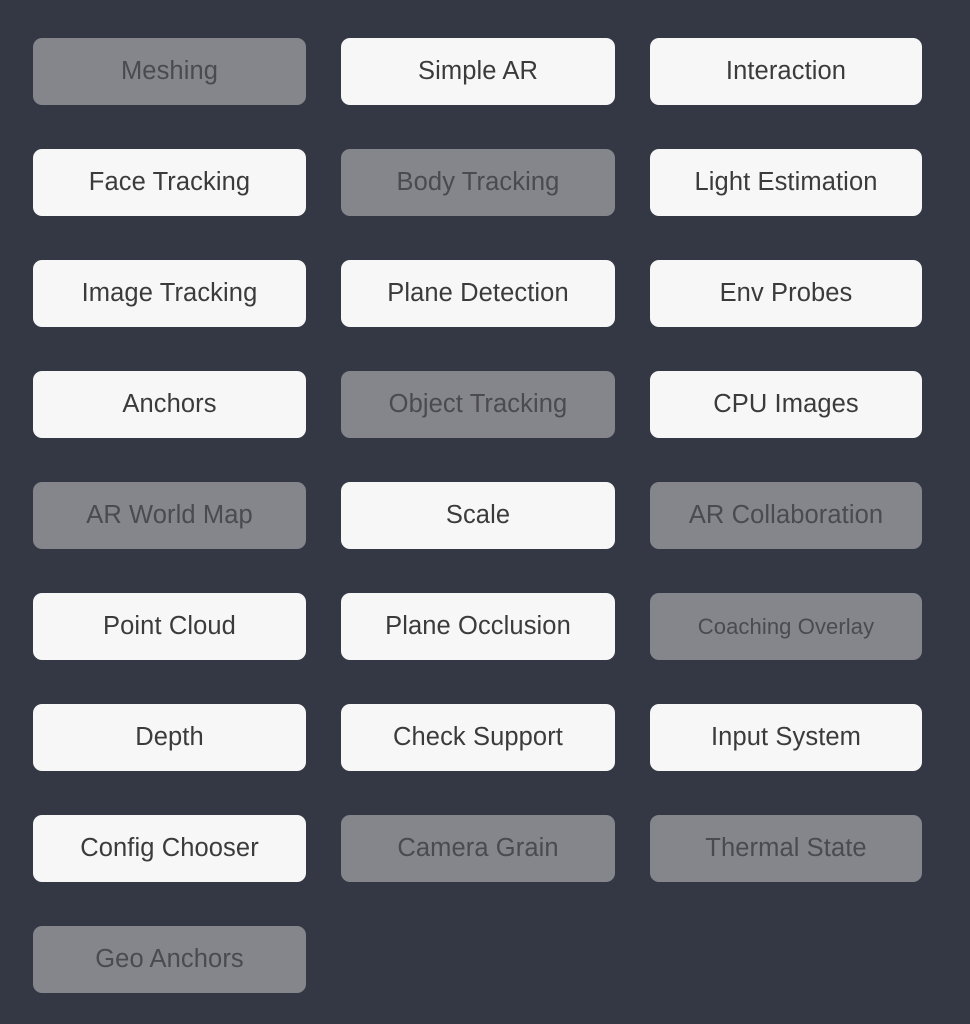 The width and height of the screenshot is (970, 1024). Describe the element at coordinates (169, 959) in the screenshot. I see `scene-button-geo-anchors: Geo Anchors` at that location.